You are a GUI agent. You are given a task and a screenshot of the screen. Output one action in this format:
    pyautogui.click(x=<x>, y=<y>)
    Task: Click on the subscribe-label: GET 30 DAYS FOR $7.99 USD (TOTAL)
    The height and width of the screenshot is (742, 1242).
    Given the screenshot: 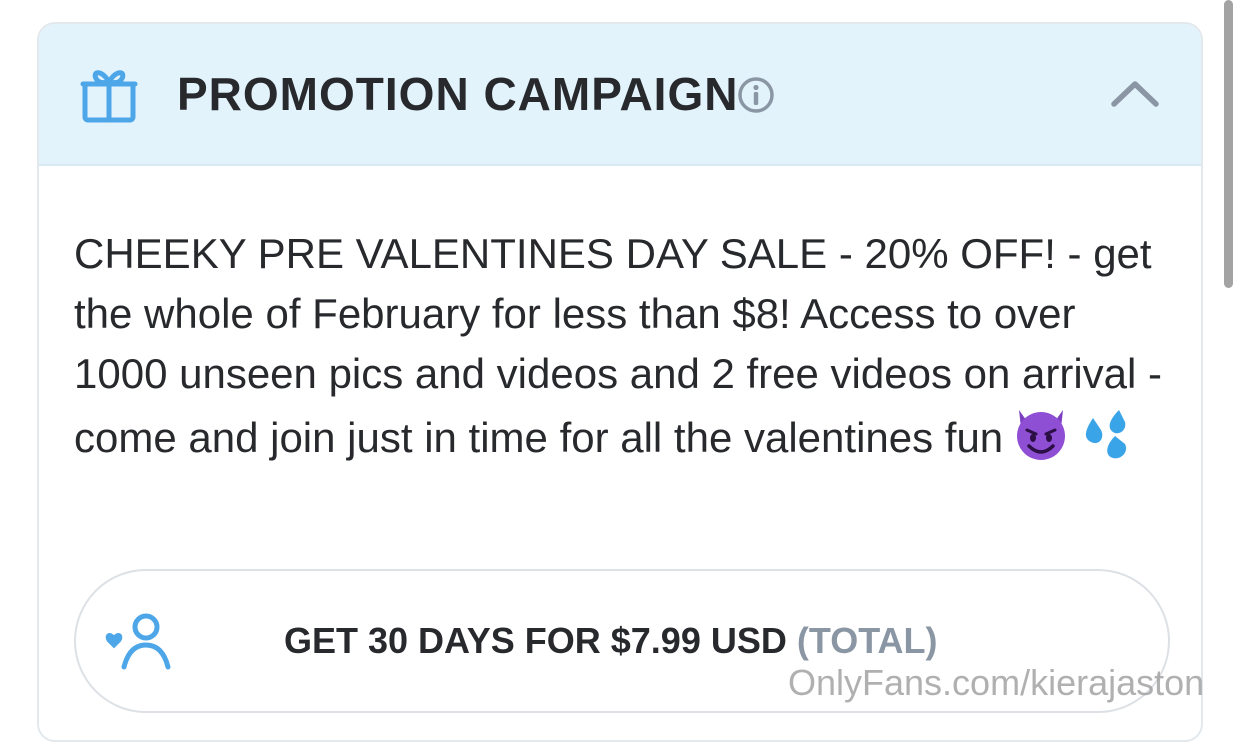 What is the action you would take?
    pyautogui.click(x=611, y=641)
    